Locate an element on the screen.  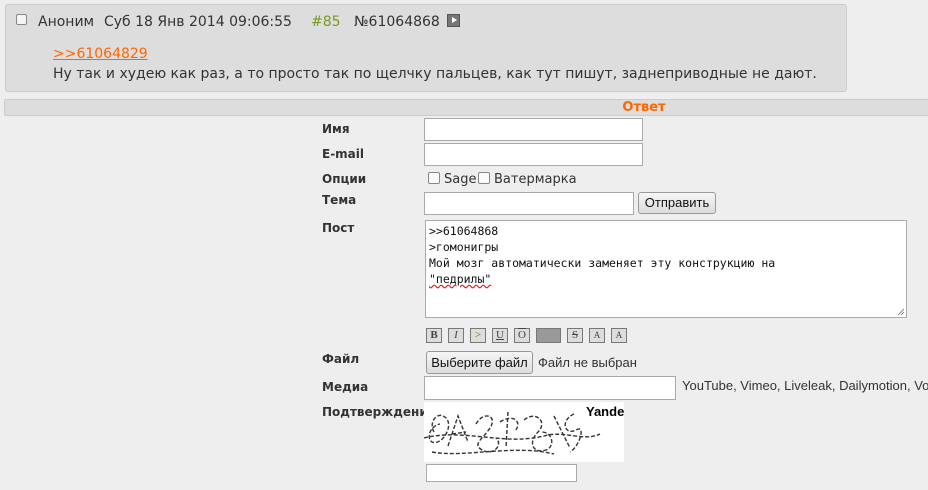
media-label: Медиа is located at coordinates (345, 387).